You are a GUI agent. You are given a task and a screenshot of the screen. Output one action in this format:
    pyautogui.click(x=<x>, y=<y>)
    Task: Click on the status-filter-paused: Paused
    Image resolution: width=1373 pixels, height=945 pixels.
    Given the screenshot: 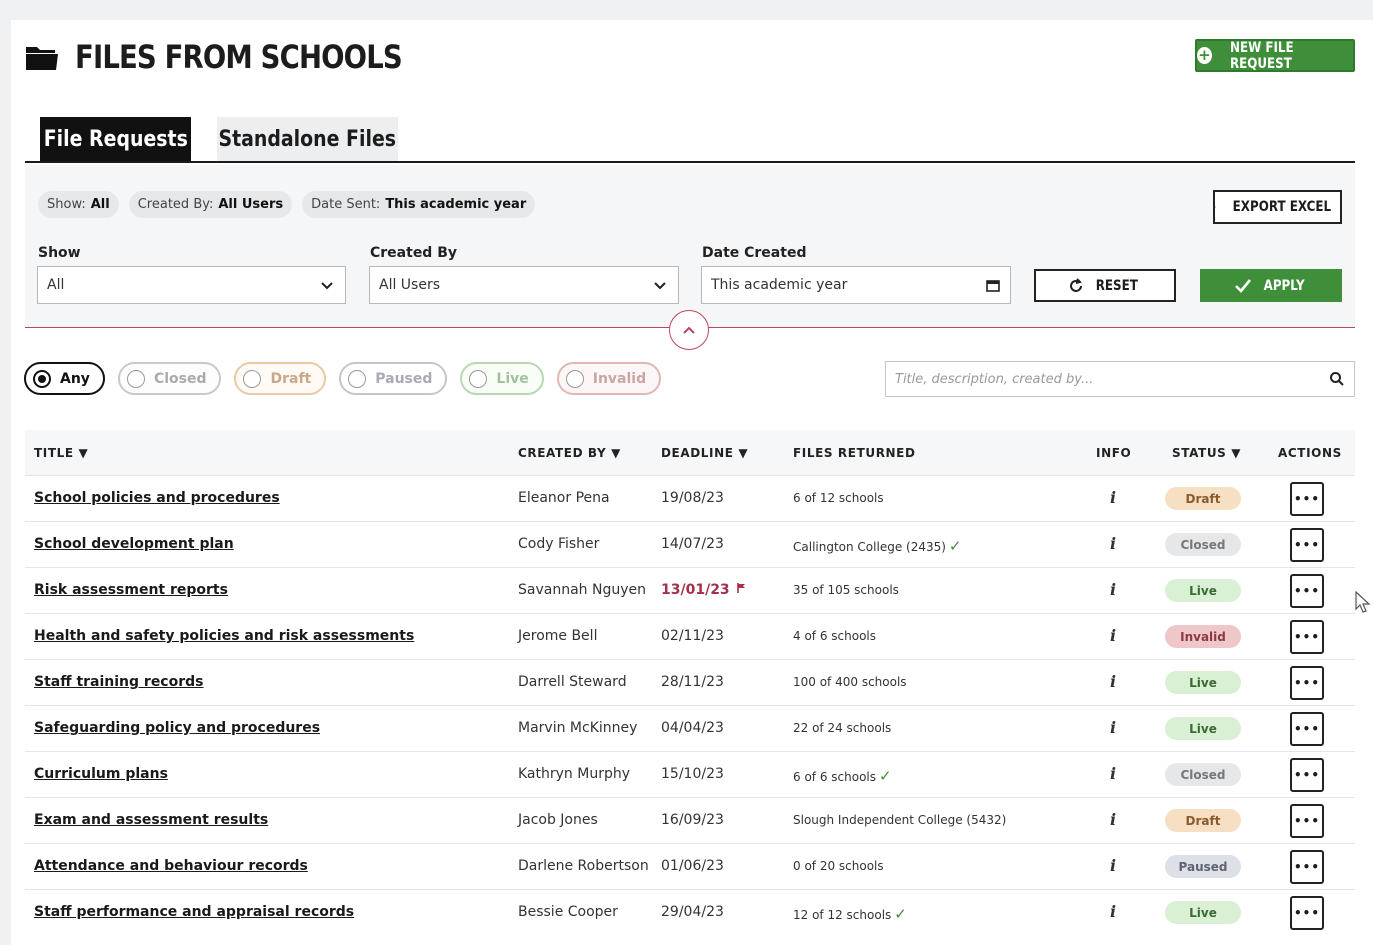 What is the action you would take?
    pyautogui.click(x=393, y=378)
    